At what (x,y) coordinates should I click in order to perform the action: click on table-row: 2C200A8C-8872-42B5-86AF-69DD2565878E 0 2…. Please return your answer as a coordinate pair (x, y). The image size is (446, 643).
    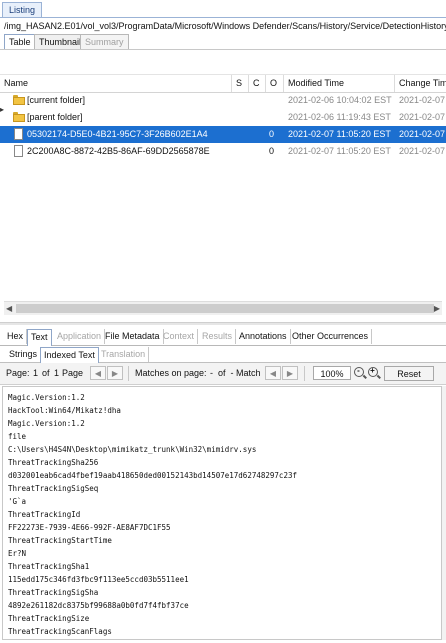
    Looking at the image, I should click on (223, 151).